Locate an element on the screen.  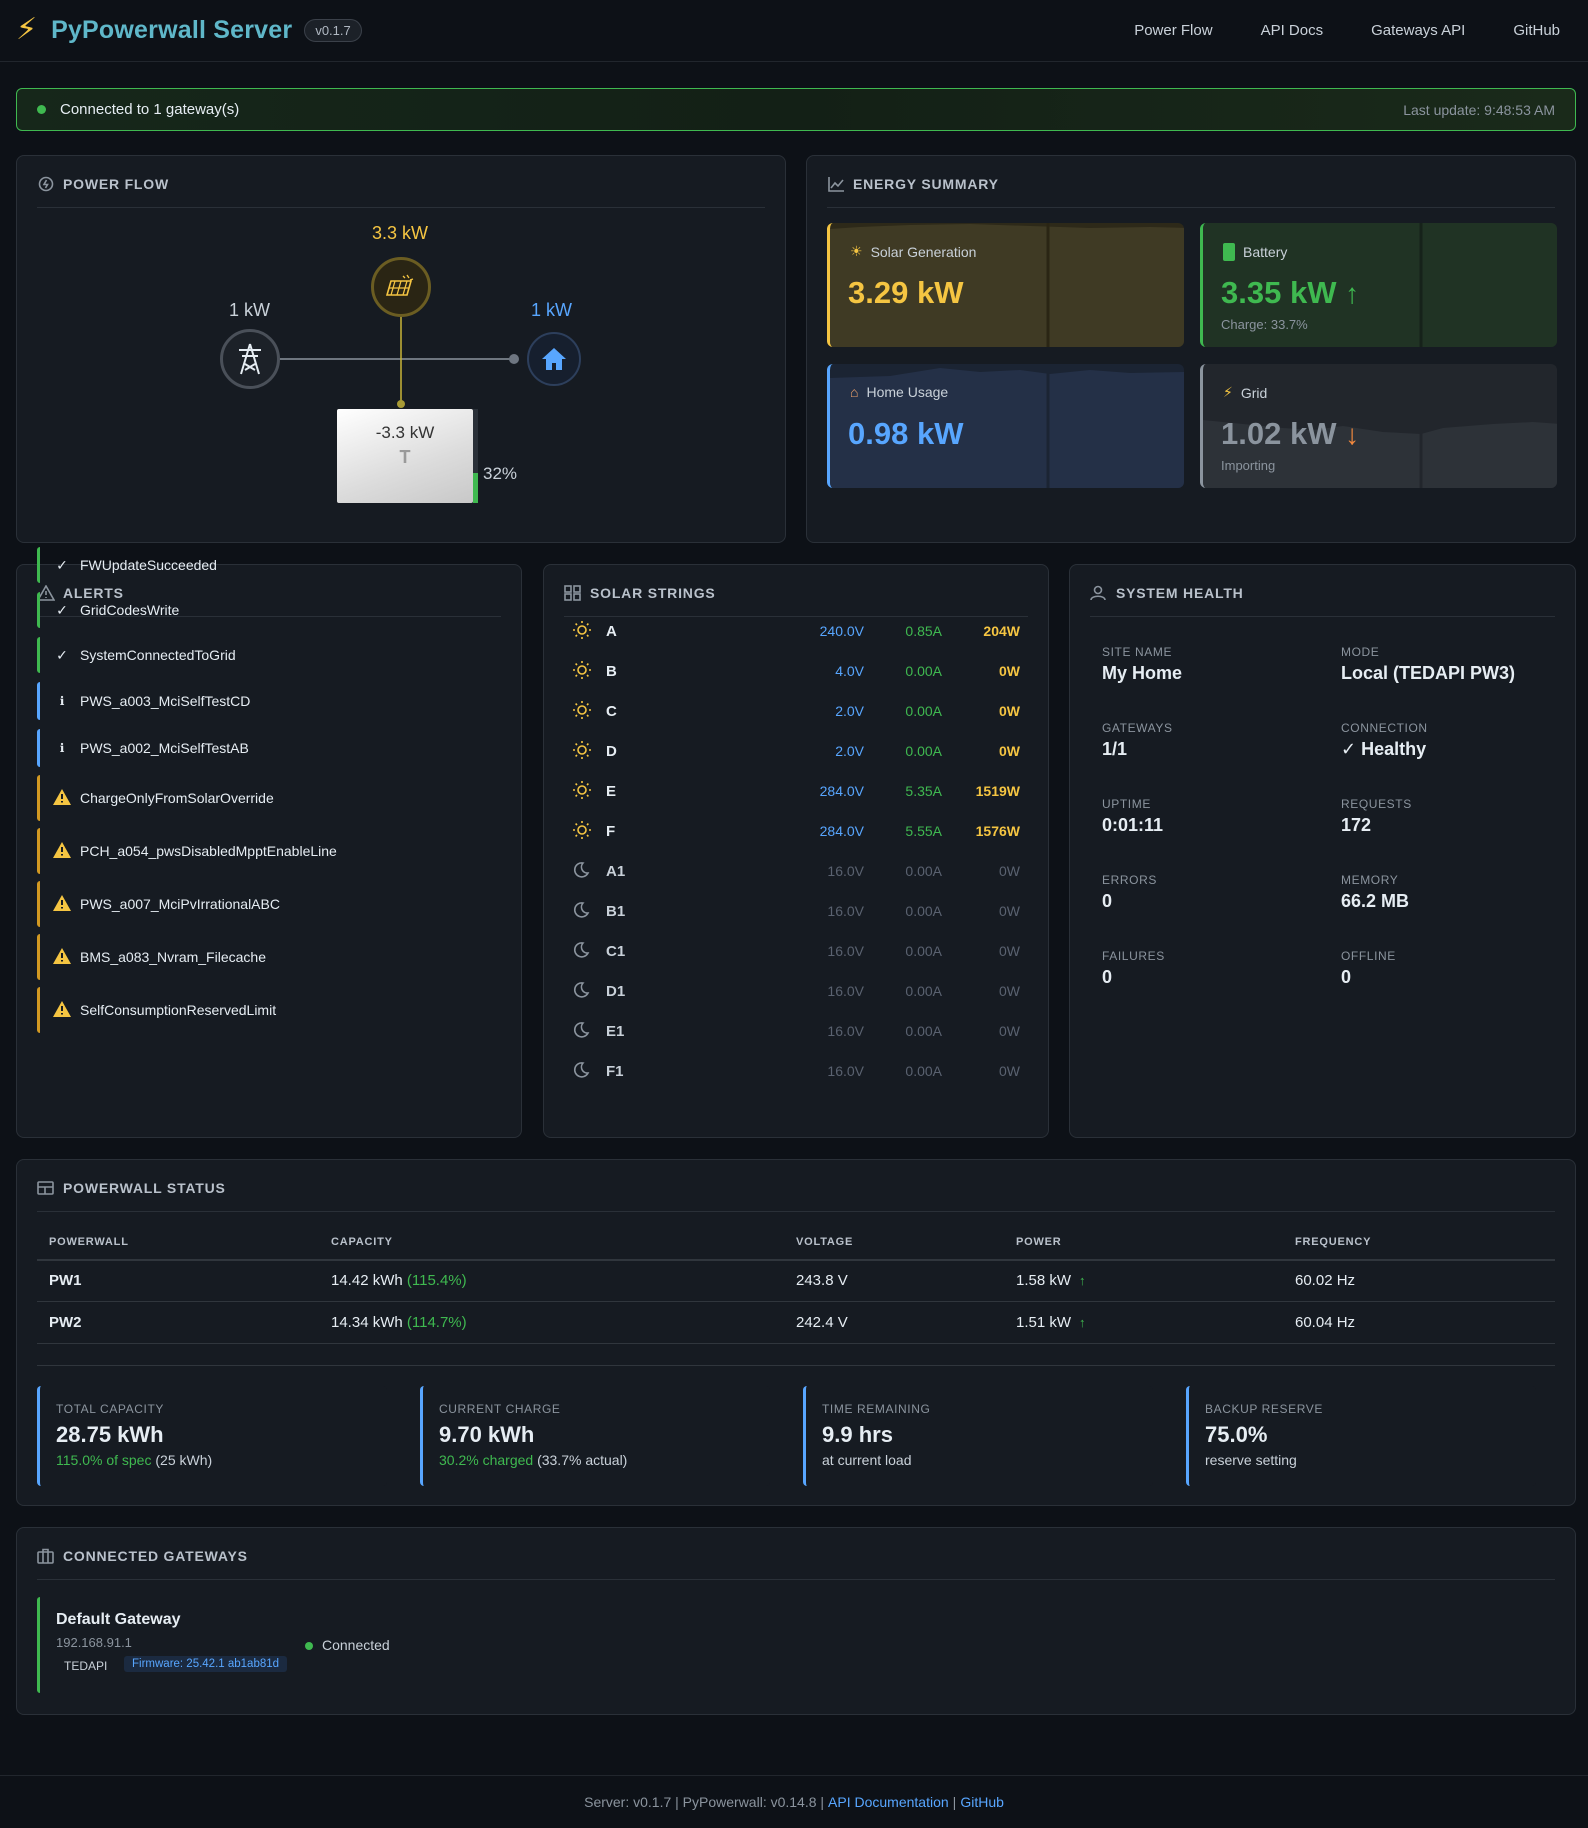
brand-title: PyPowerwall Server is located at coordinates (171, 30).